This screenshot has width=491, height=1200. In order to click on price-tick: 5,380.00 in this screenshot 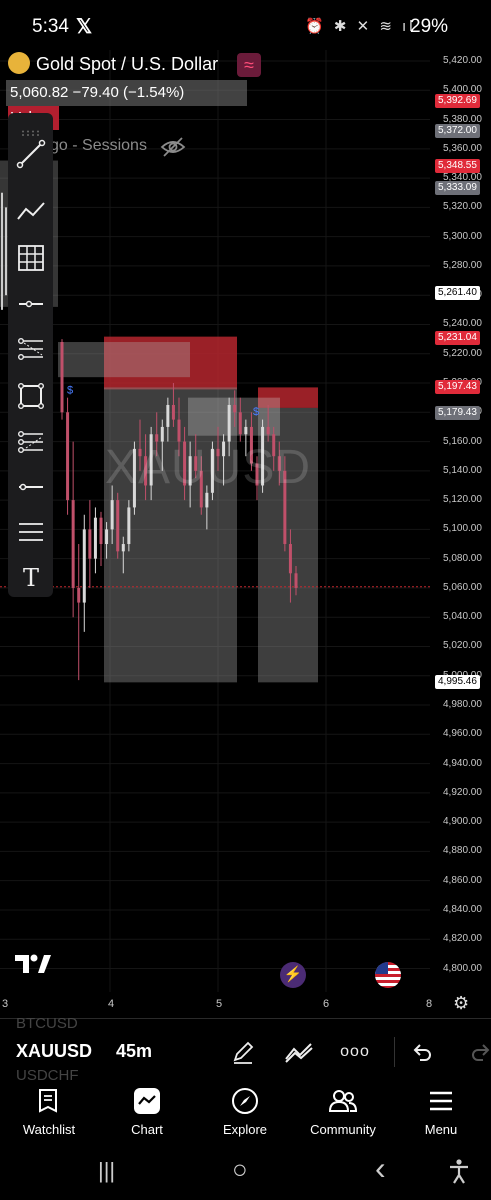, I will do `click(462, 119)`.